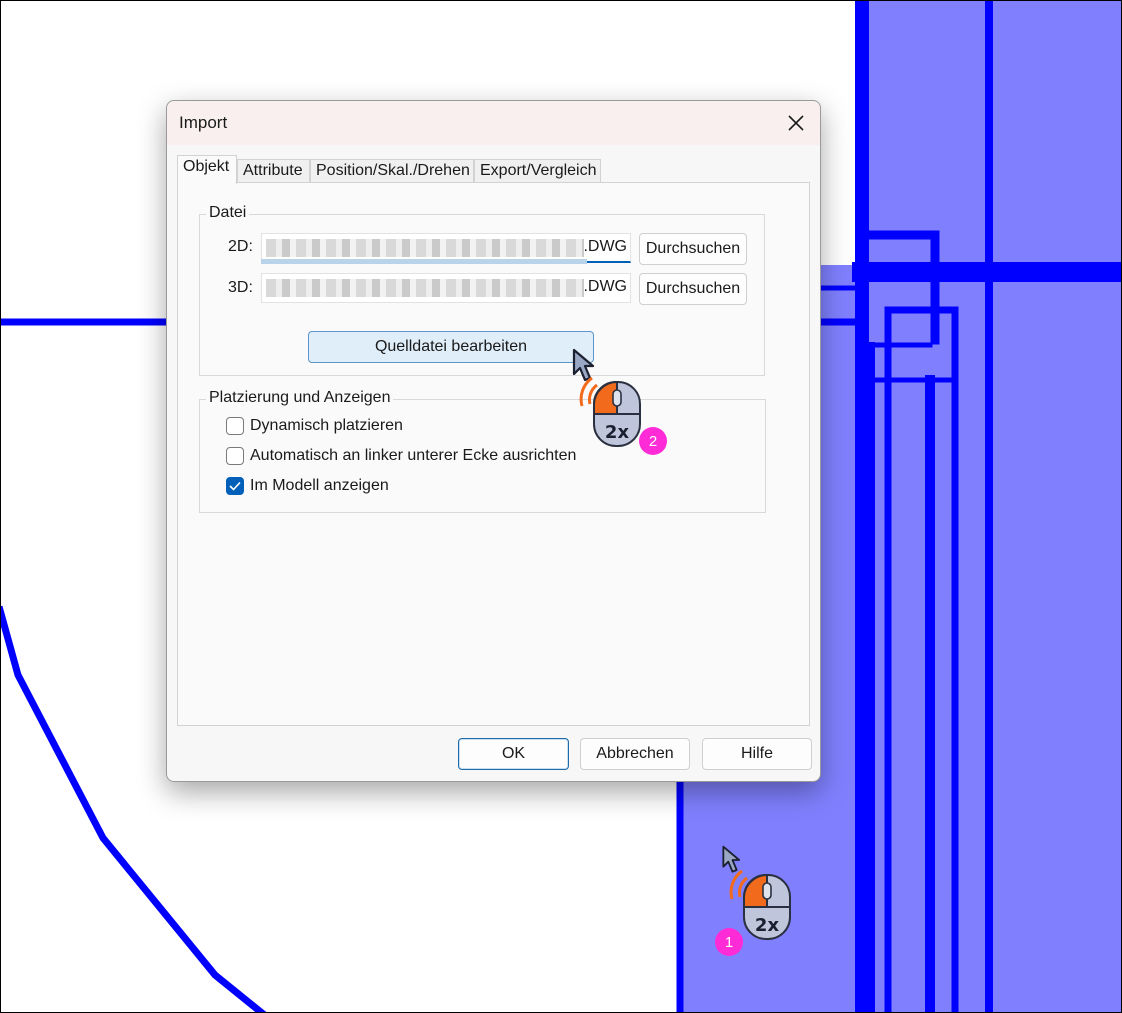 The height and width of the screenshot is (1013, 1122). I want to click on file-2d-path-redacted, so click(425, 248).